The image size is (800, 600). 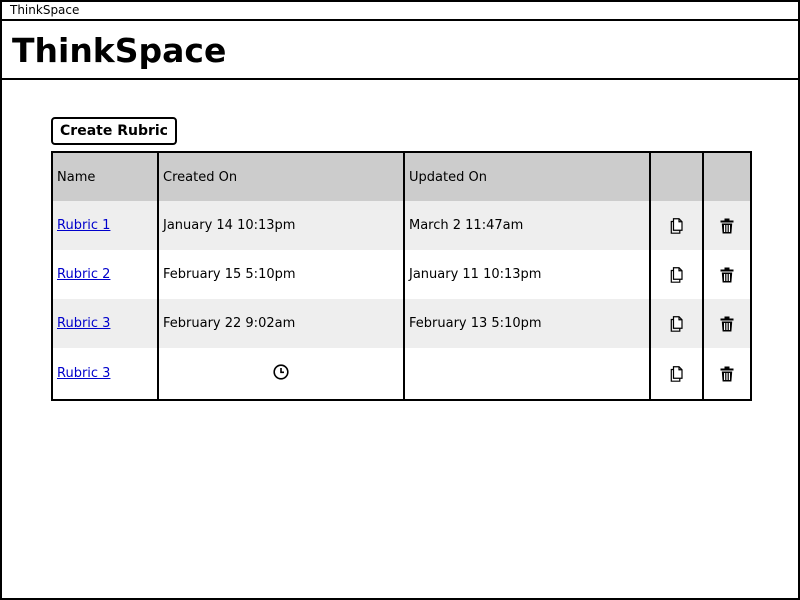 What do you see at coordinates (119, 50) in the screenshot?
I see `page-title: ThinkSpace` at bounding box center [119, 50].